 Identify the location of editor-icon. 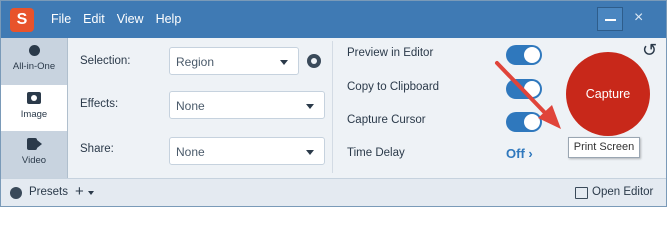
(581, 193).